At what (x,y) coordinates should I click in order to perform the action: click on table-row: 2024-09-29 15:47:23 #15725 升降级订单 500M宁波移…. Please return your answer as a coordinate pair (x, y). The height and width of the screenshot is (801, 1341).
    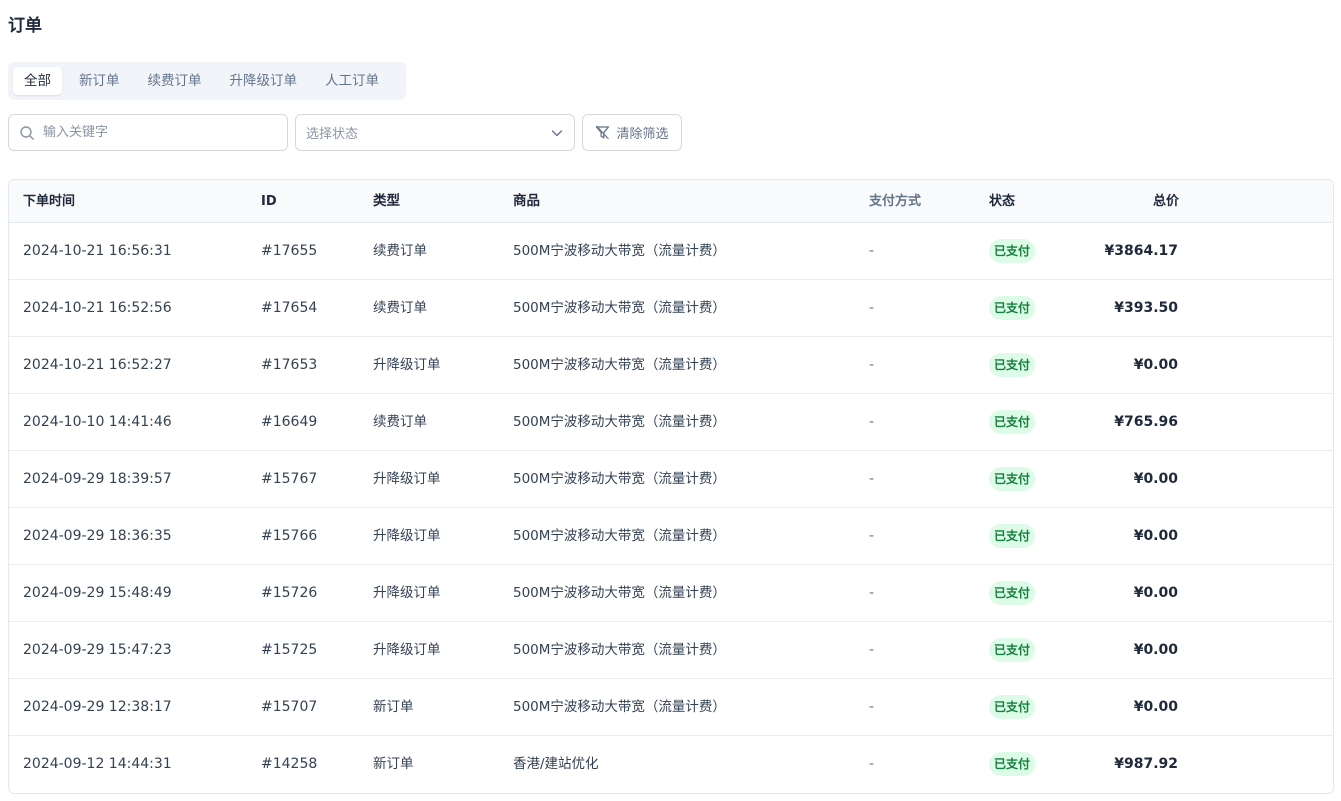
    Looking at the image, I should click on (671, 650).